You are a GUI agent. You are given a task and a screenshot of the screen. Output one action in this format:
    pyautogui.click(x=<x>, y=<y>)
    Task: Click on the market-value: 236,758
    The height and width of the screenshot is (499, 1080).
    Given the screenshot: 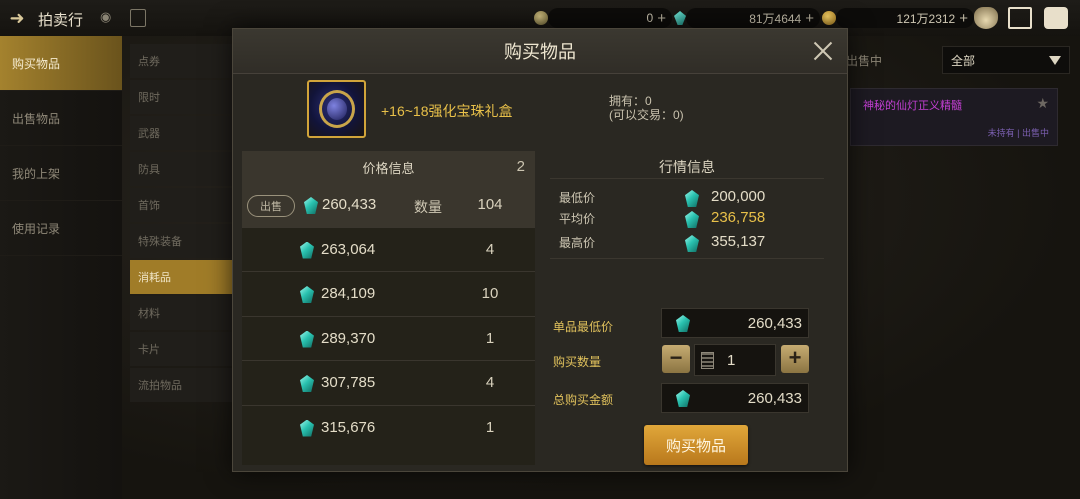 What is the action you would take?
    pyautogui.click(x=738, y=217)
    